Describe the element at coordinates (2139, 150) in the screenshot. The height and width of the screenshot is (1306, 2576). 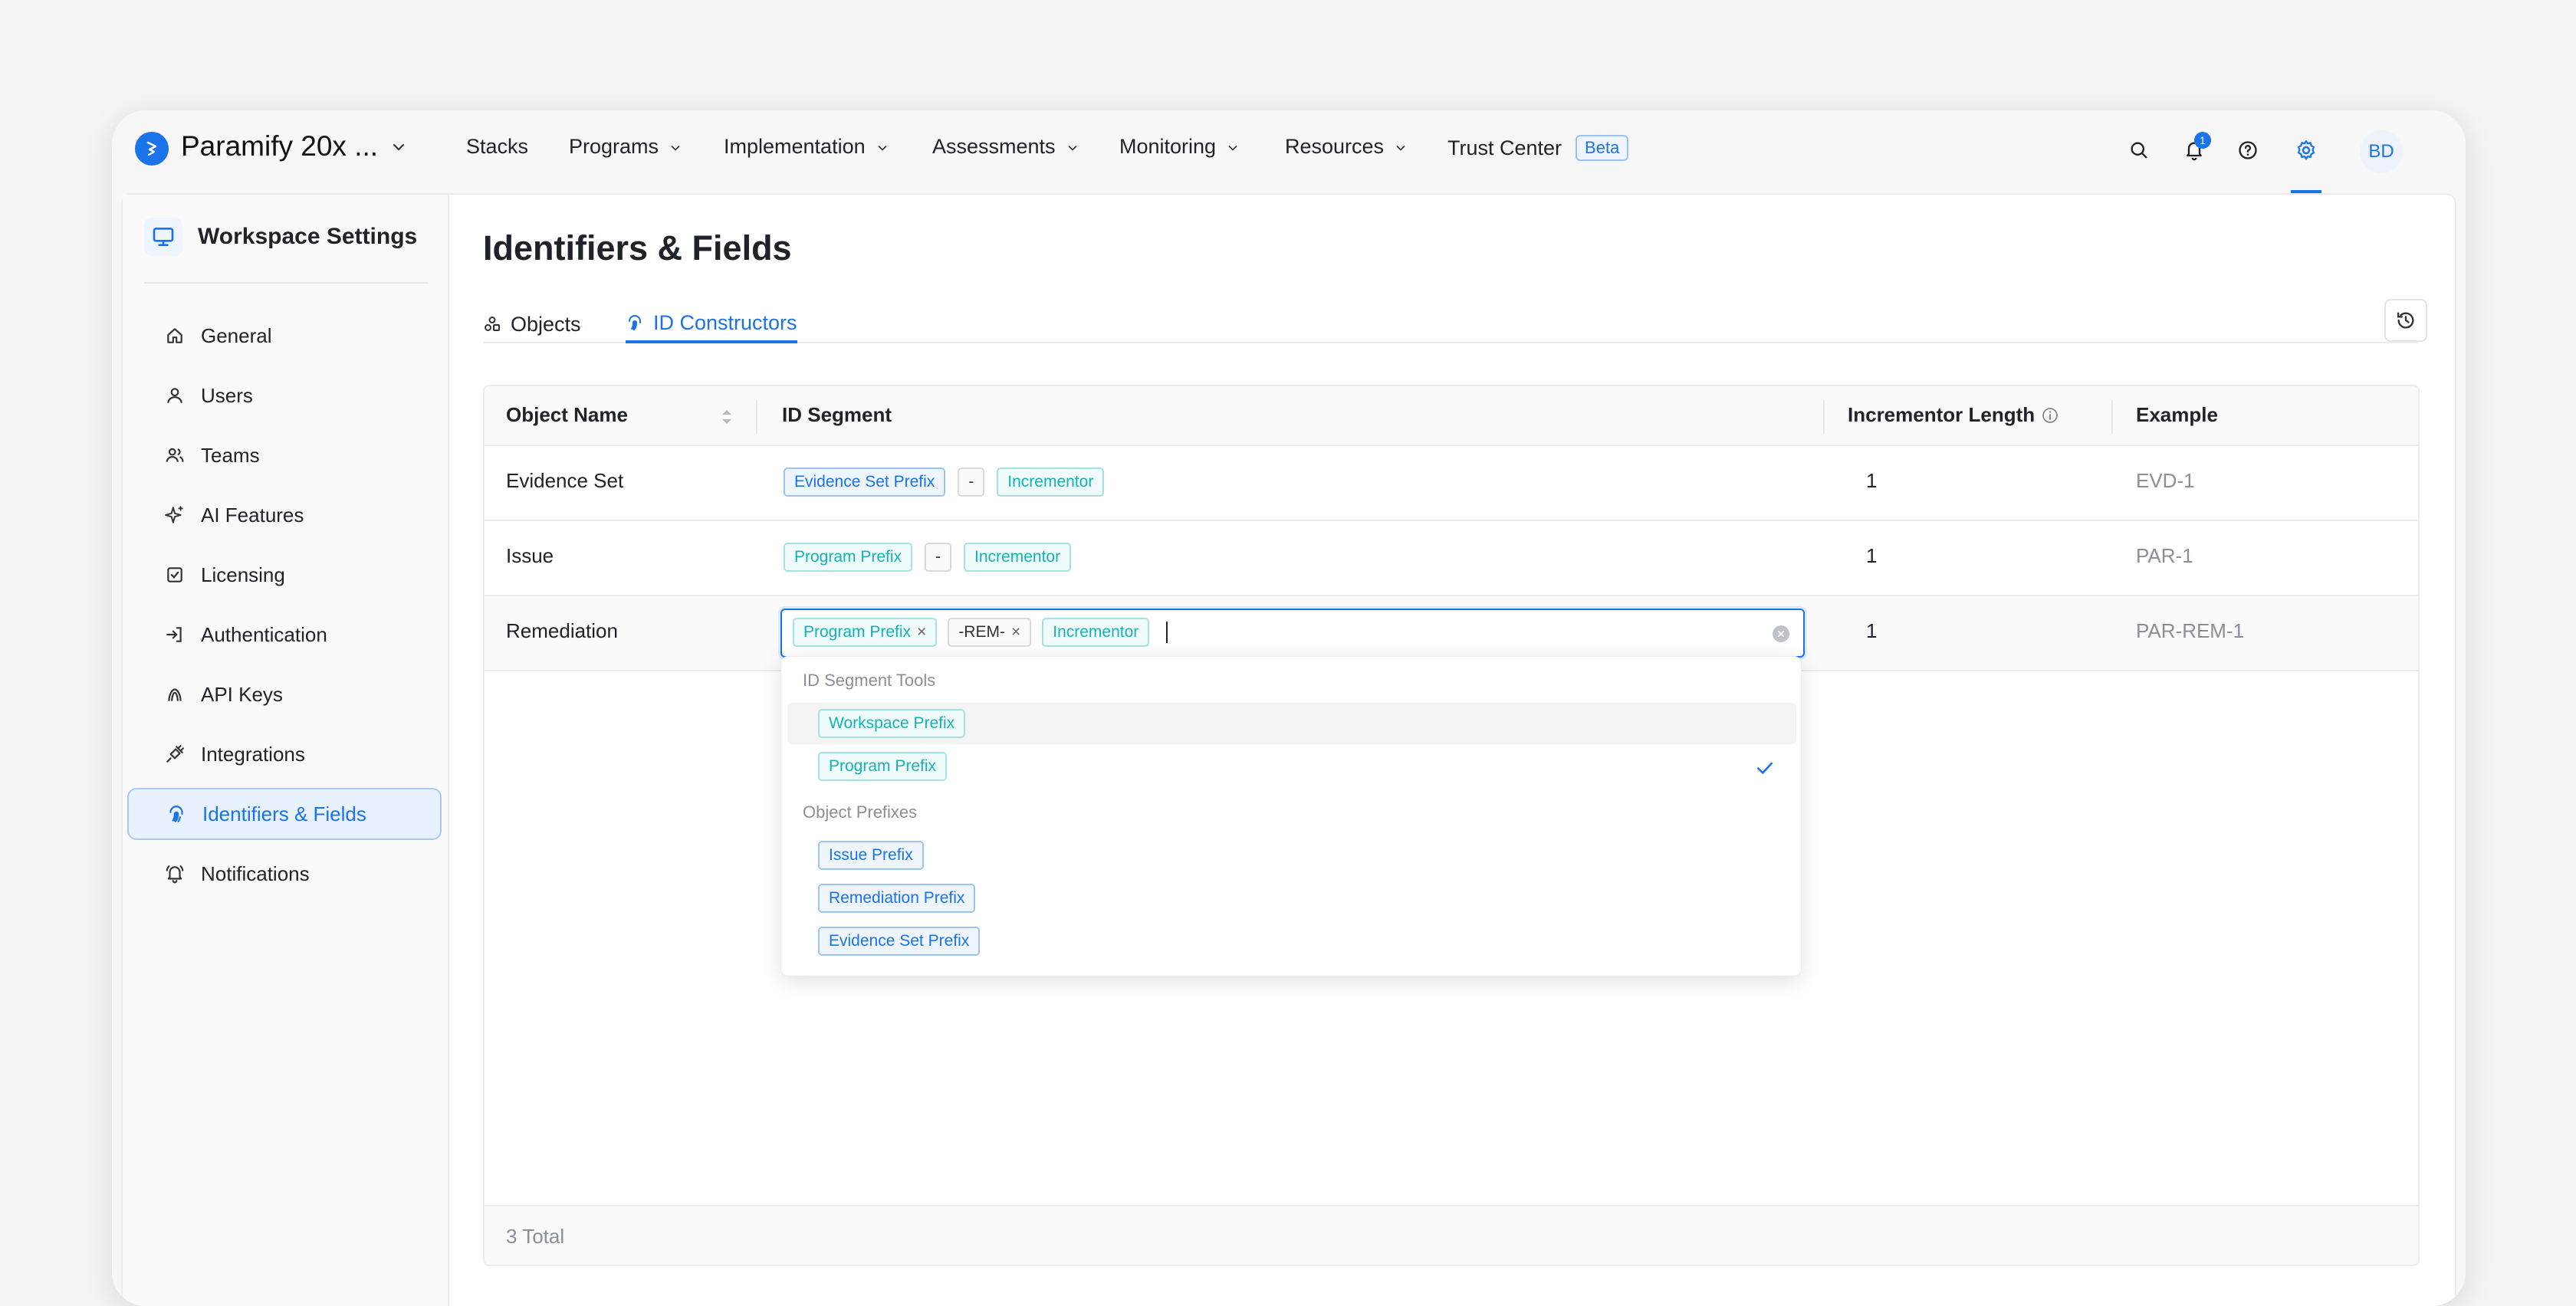
I see `search-icon` at that location.